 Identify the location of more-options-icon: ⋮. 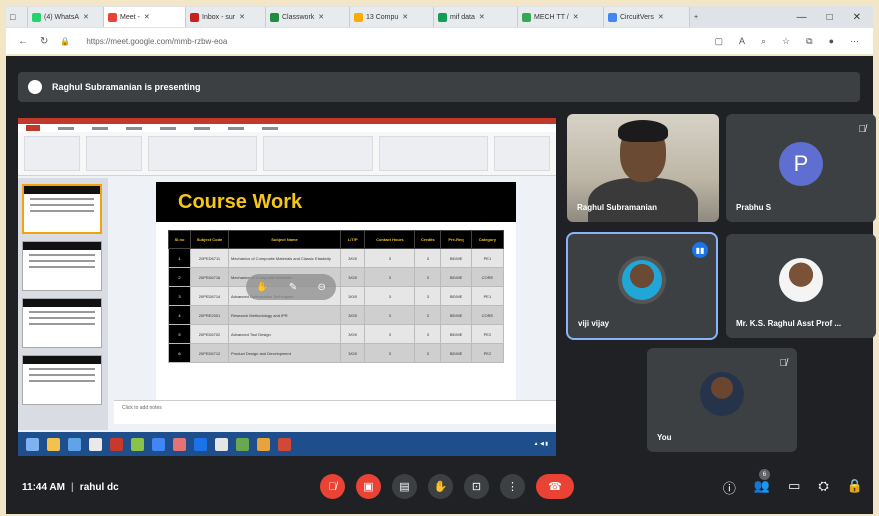
(512, 487).